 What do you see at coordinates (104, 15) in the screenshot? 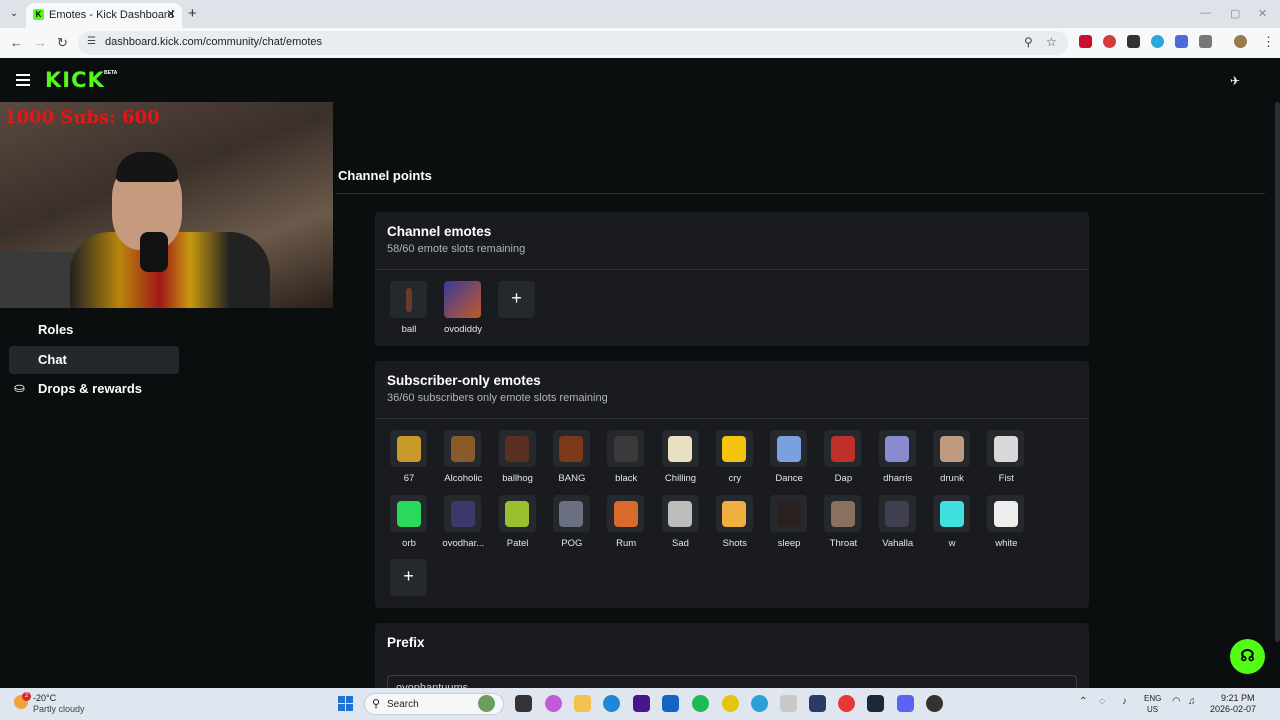
I see `browser-tab: K Emotes - Kick Dashboard ✕` at bounding box center [104, 15].